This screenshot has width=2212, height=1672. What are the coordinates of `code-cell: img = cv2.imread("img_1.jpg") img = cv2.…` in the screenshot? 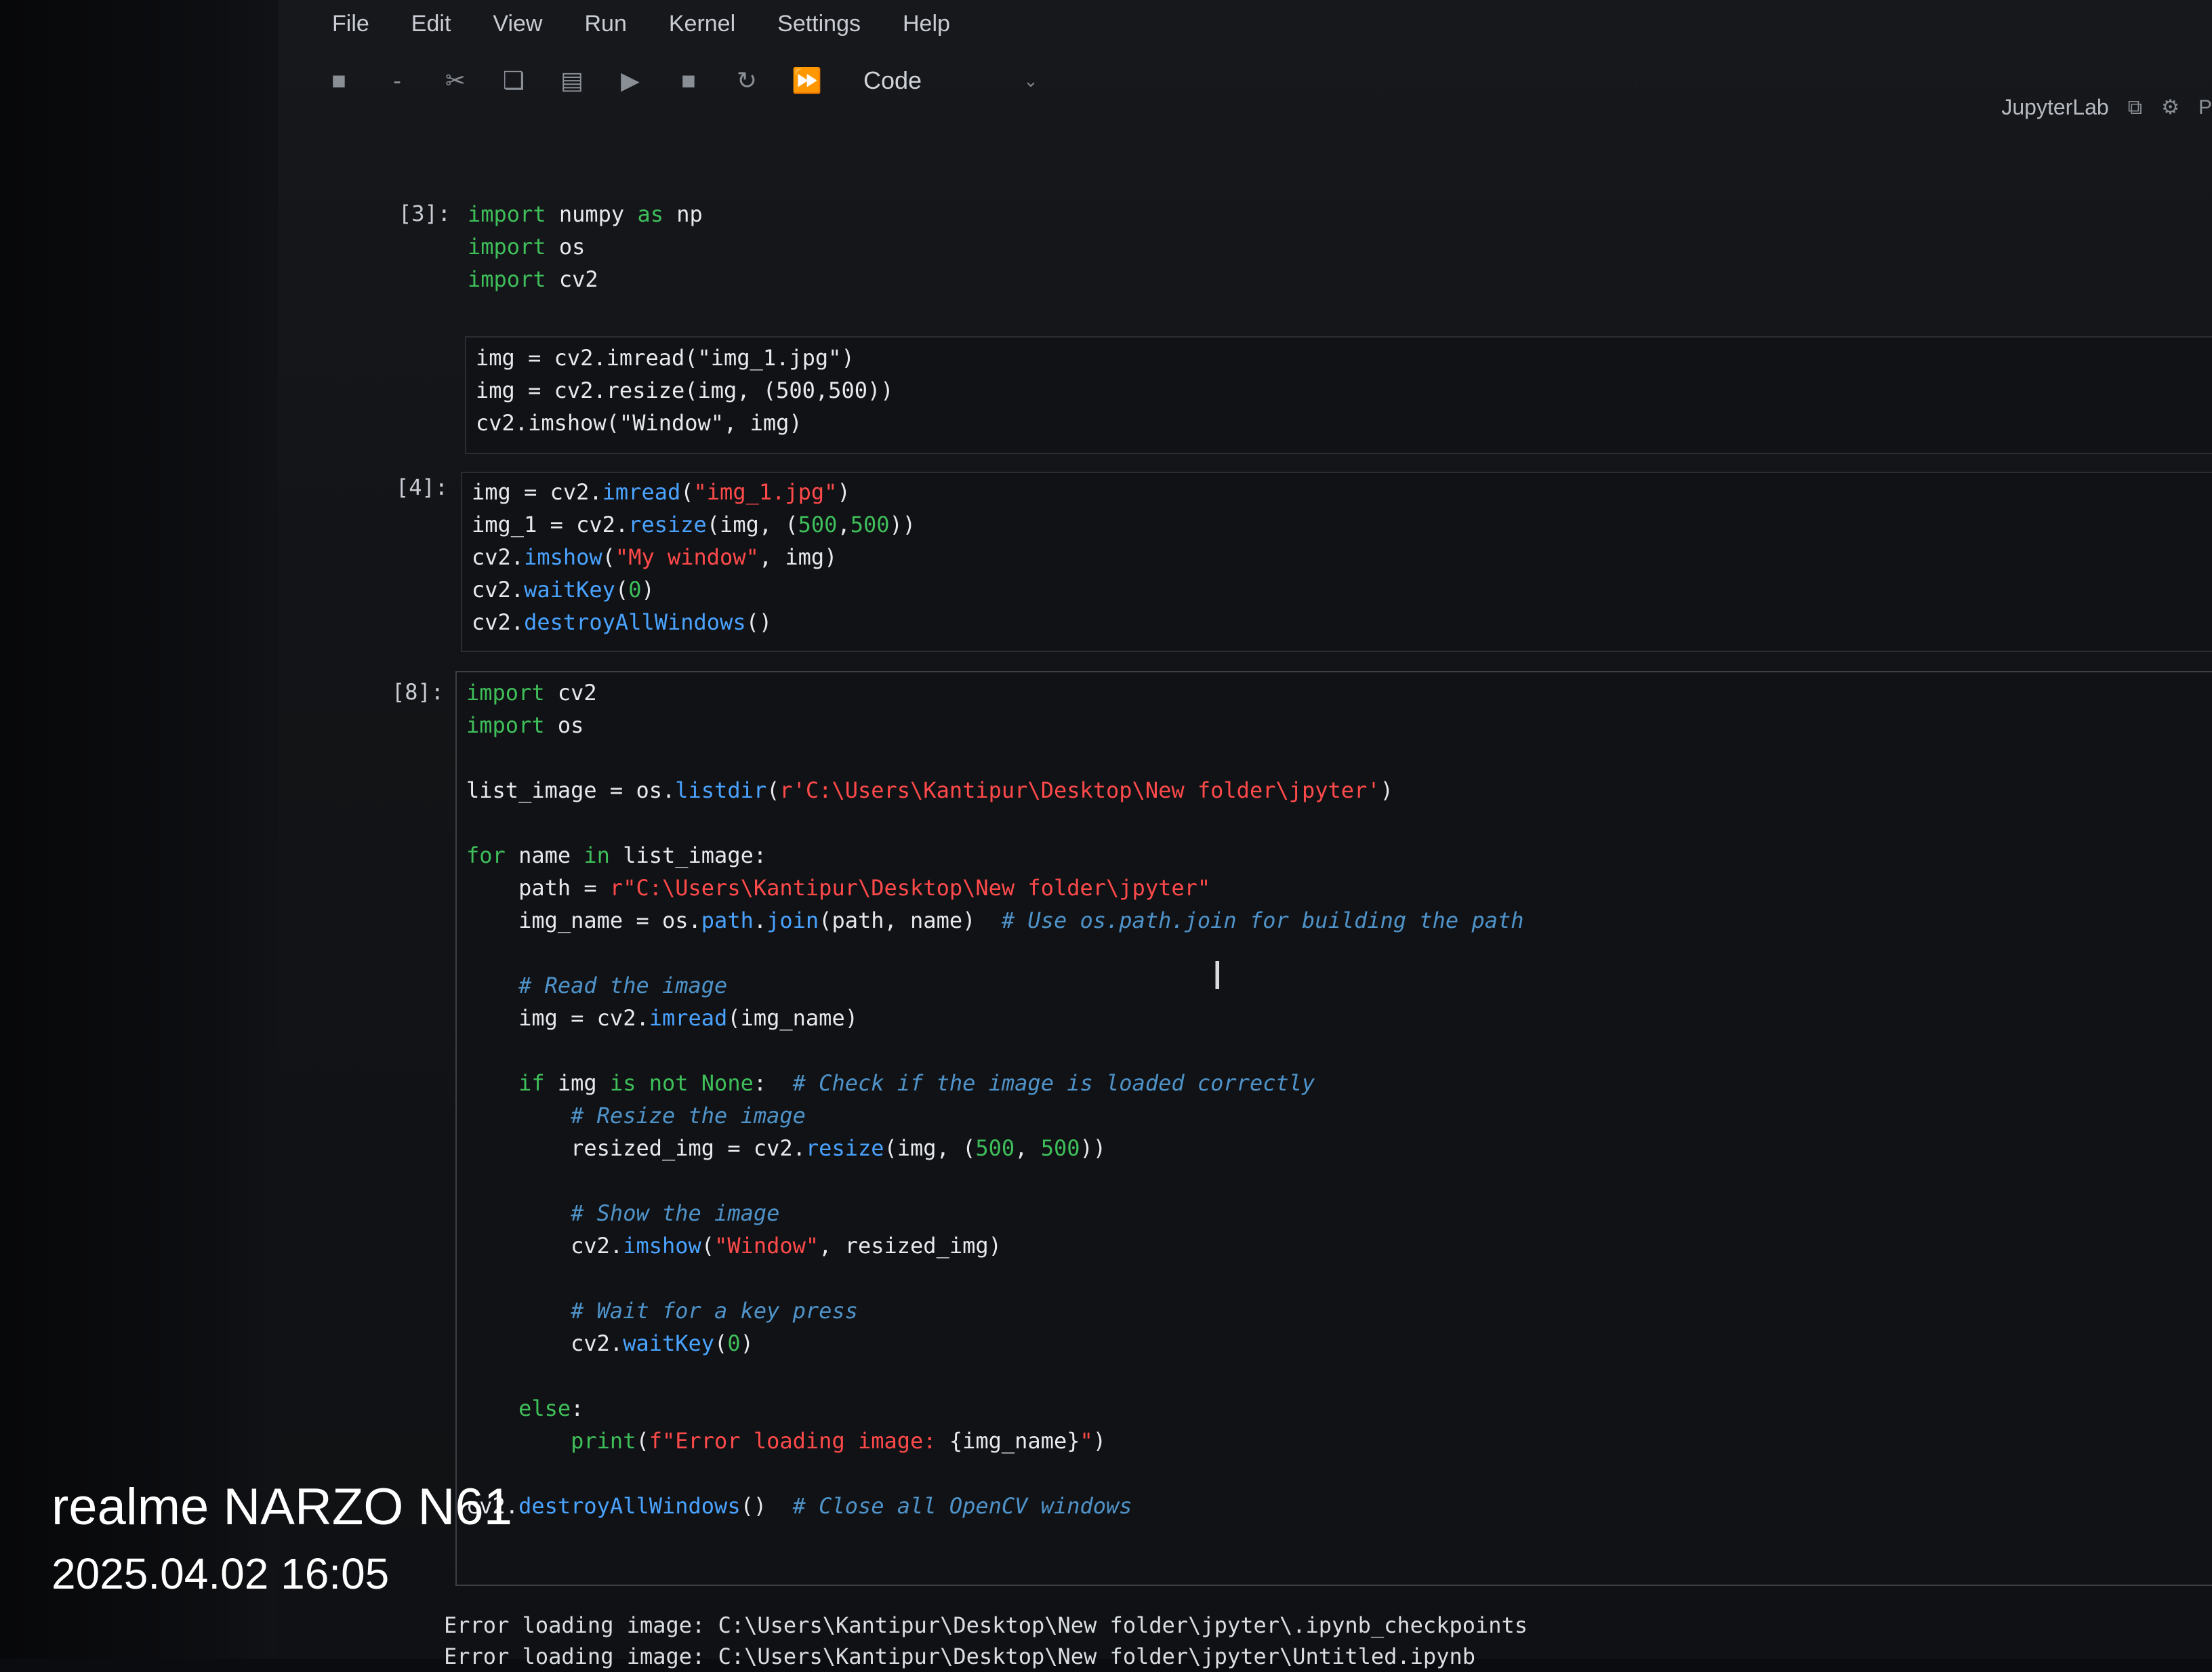 It's located at (1339, 395).